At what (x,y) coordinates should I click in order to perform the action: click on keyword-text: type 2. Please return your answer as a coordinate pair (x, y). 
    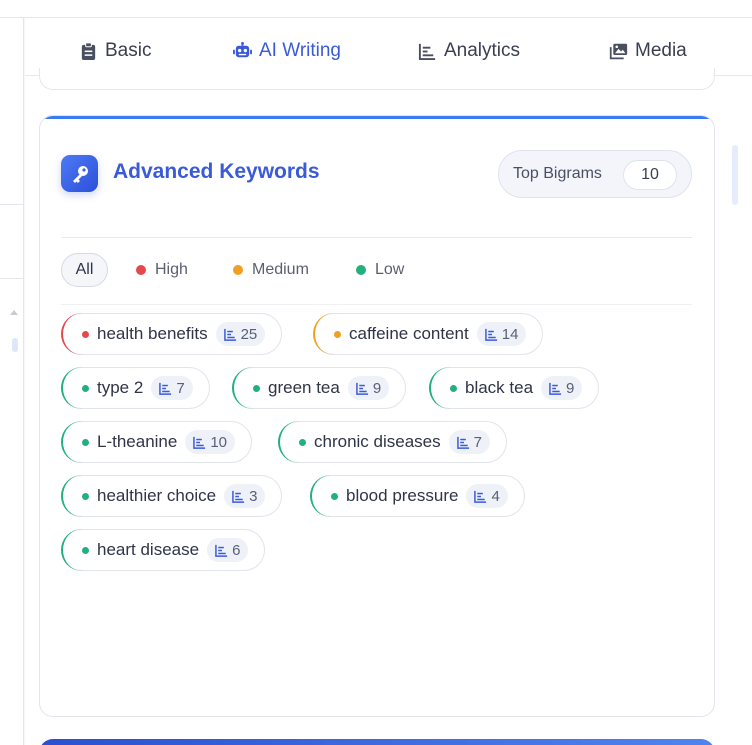
    Looking at the image, I should click on (120, 387).